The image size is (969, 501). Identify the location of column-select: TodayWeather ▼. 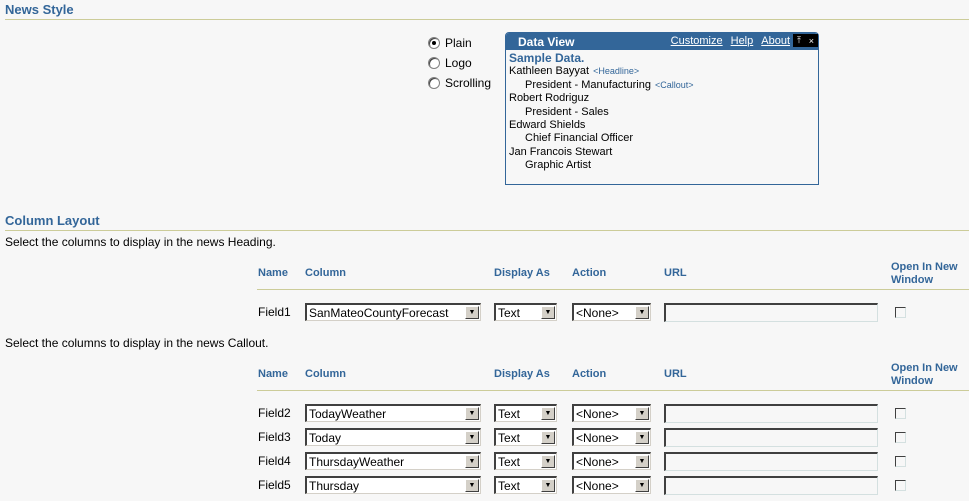
(393, 413).